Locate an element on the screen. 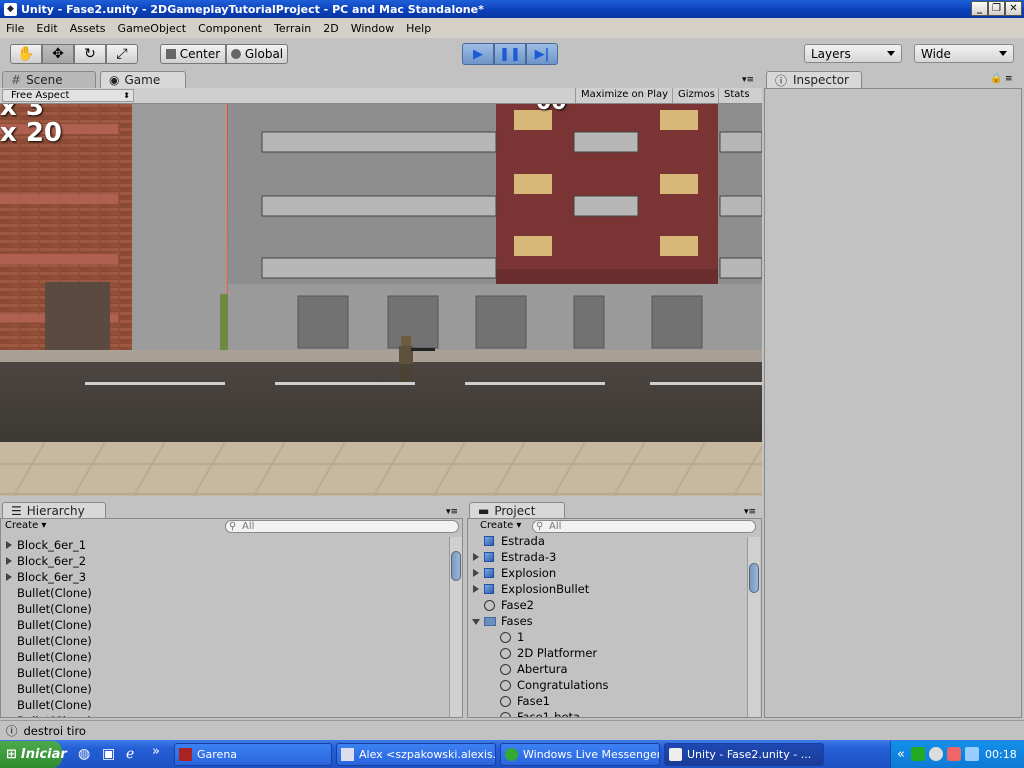 This screenshot has width=1024, height=768. project-item: Explosion is located at coordinates (608, 573).